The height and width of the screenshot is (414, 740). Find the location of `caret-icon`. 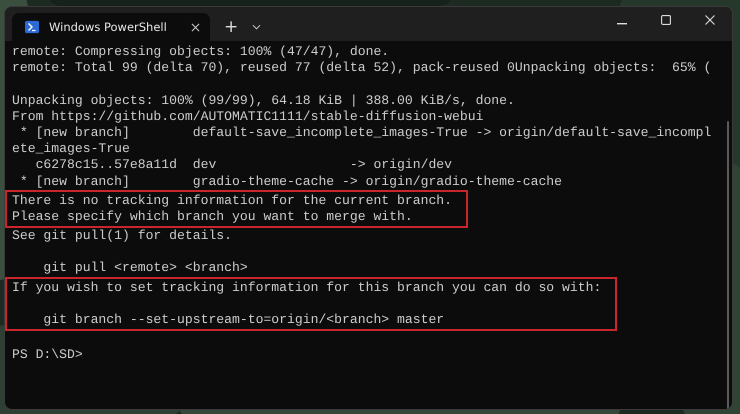

caret-icon is located at coordinates (257, 27).